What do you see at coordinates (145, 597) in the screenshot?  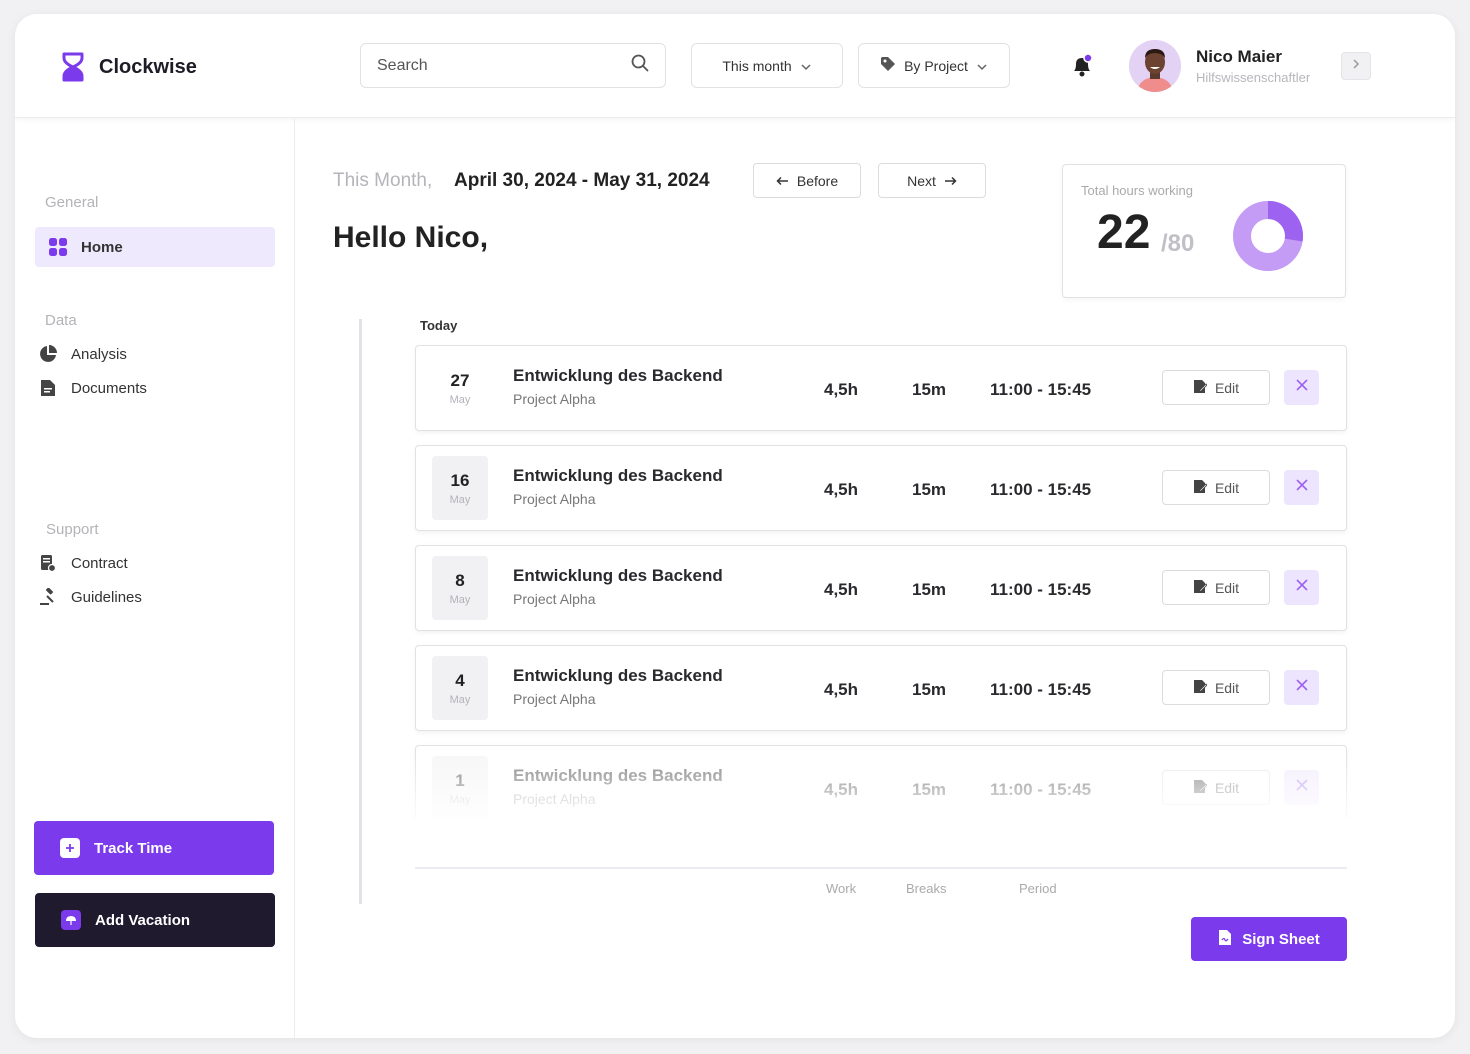 I see `sidebar-item-guidelines: Guidelines` at bounding box center [145, 597].